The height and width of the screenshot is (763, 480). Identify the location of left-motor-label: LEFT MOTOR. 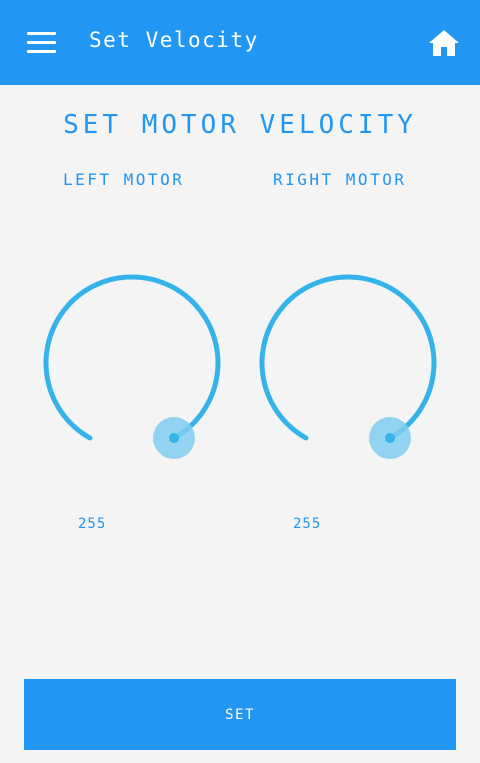
(124, 179).